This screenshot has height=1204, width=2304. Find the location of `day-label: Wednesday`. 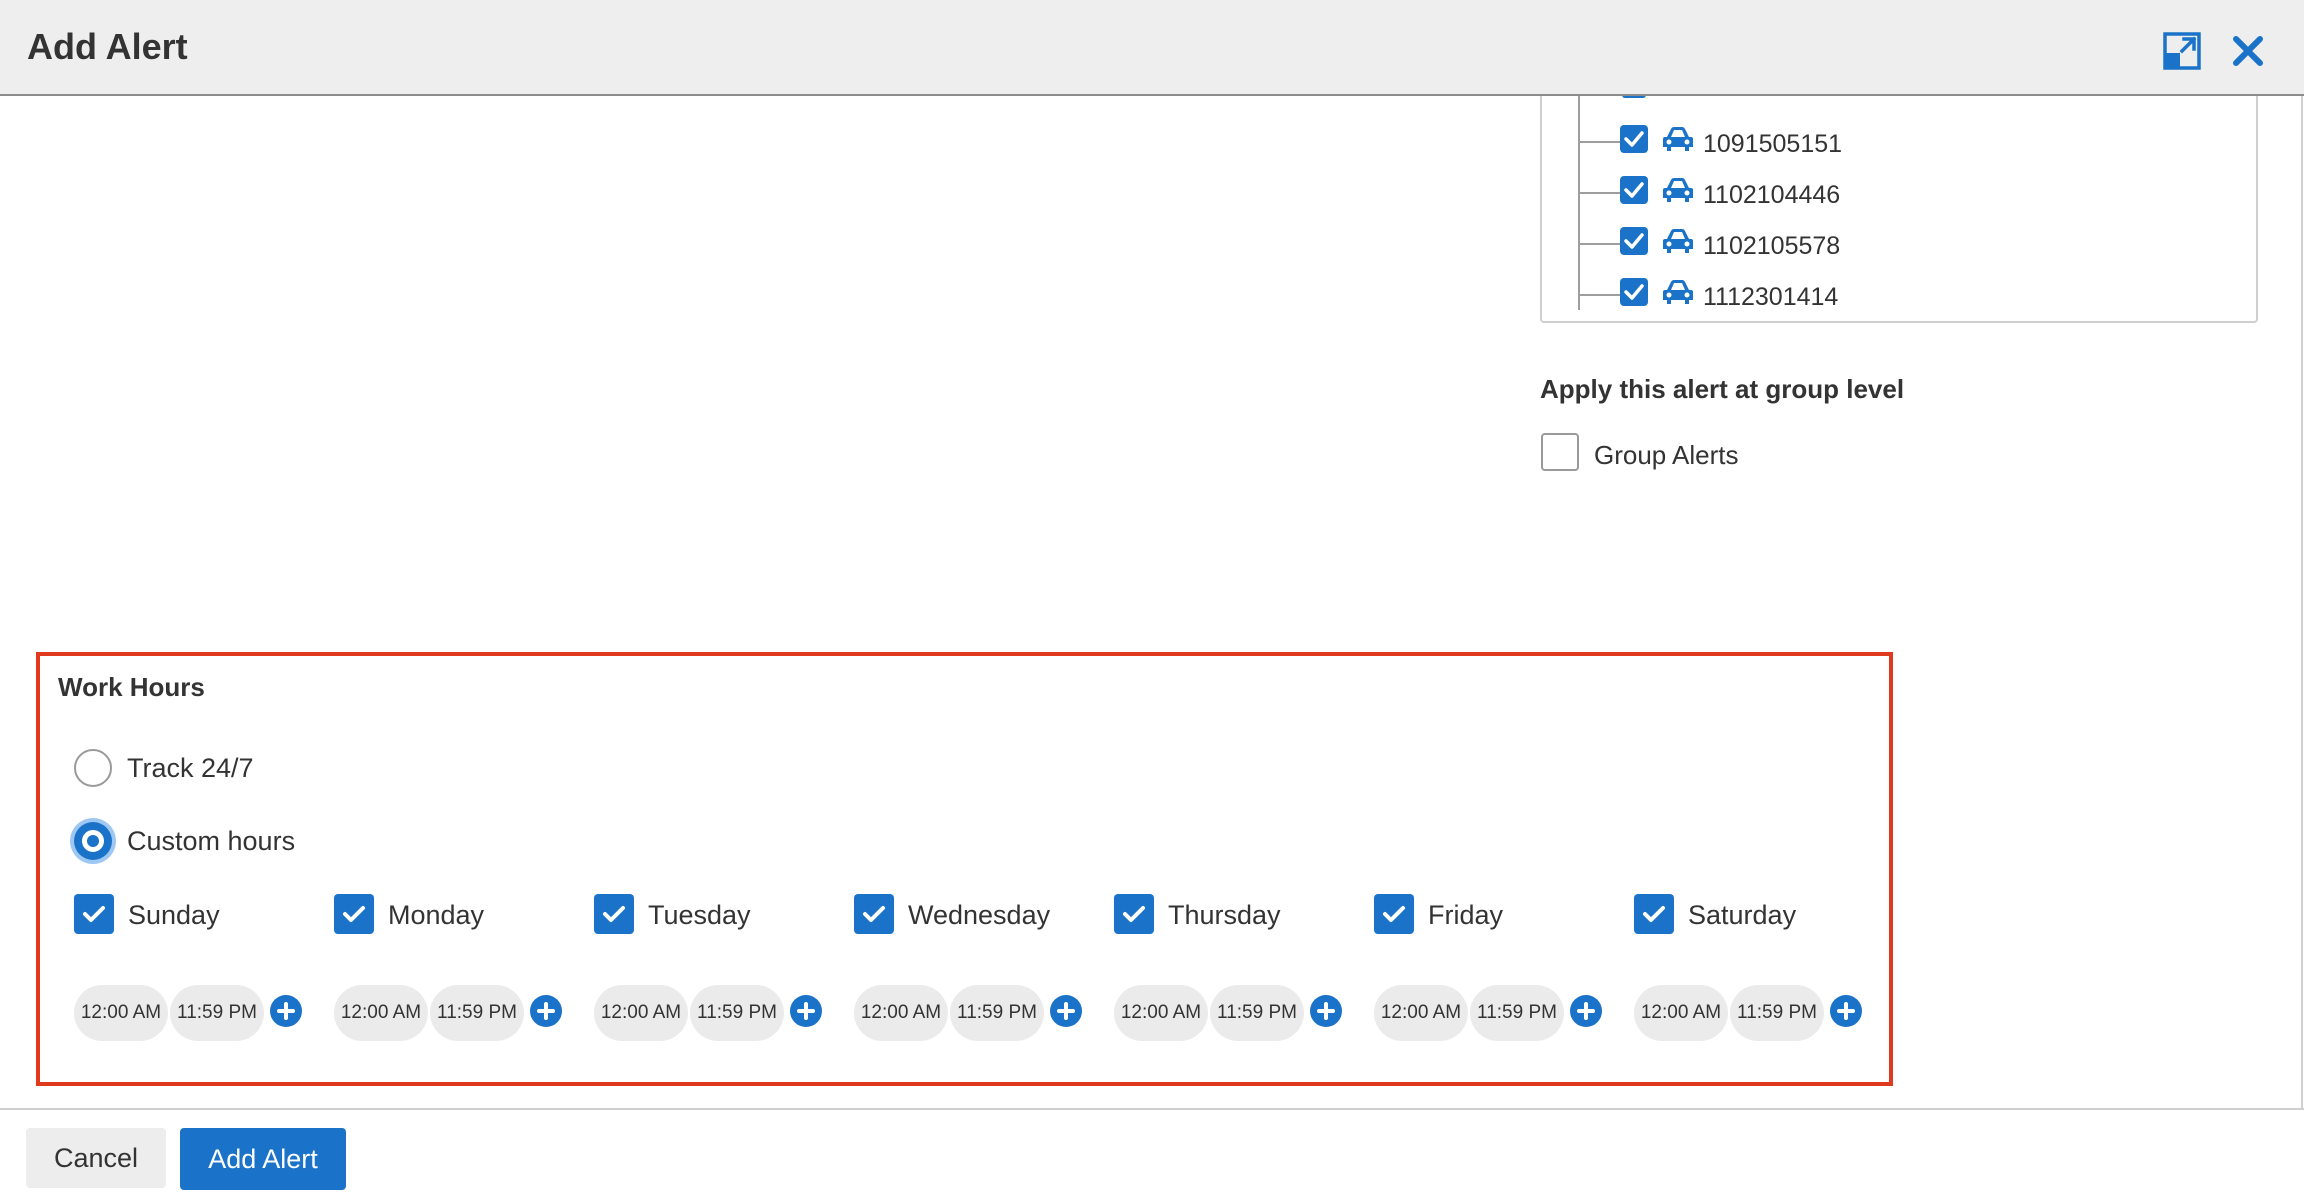

day-label: Wednesday is located at coordinates (979, 915).